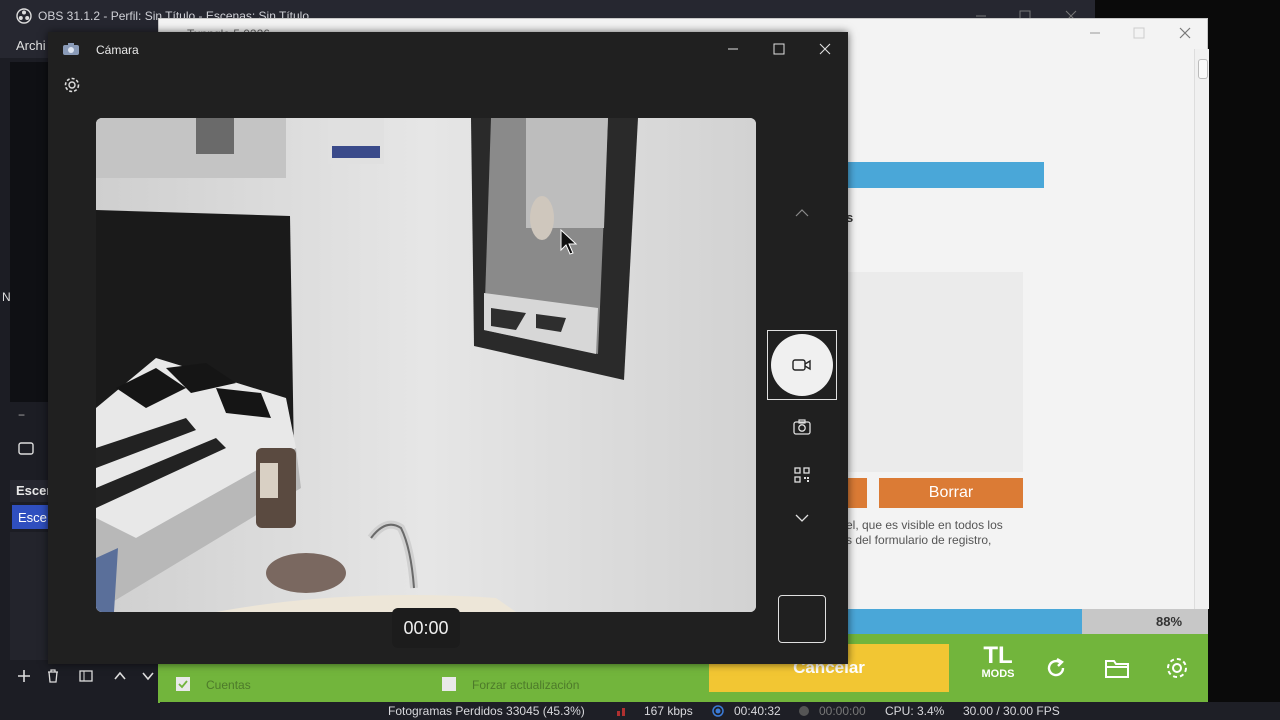  I want to click on obs-scenes-header: Escer, so click(31, 491).